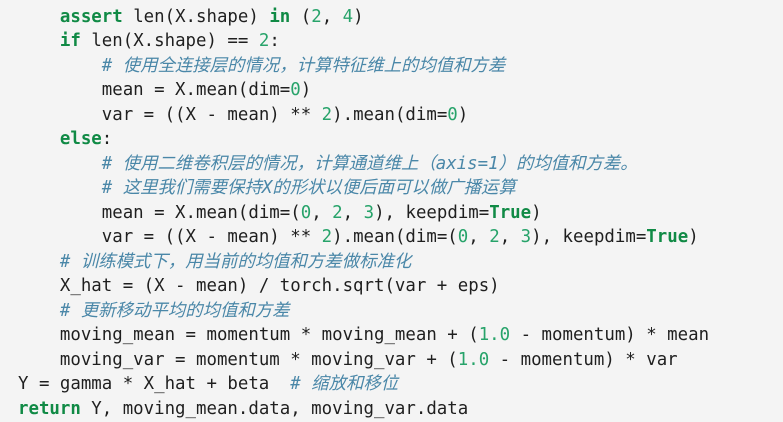  I want to click on code-line: if len(X.shape) == 2:, so click(149, 41).